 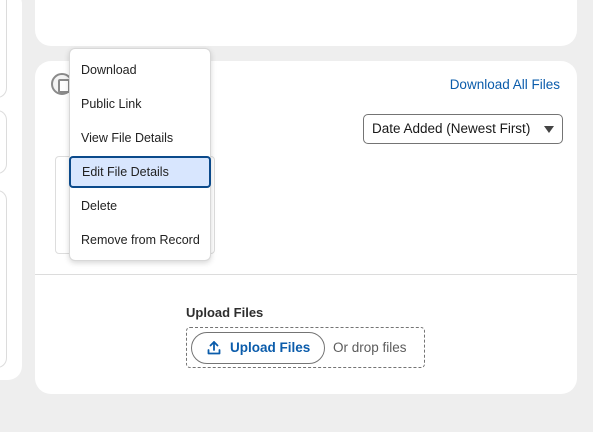 I want to click on sort-selected-value: Date Added (Newest First), so click(x=451, y=128).